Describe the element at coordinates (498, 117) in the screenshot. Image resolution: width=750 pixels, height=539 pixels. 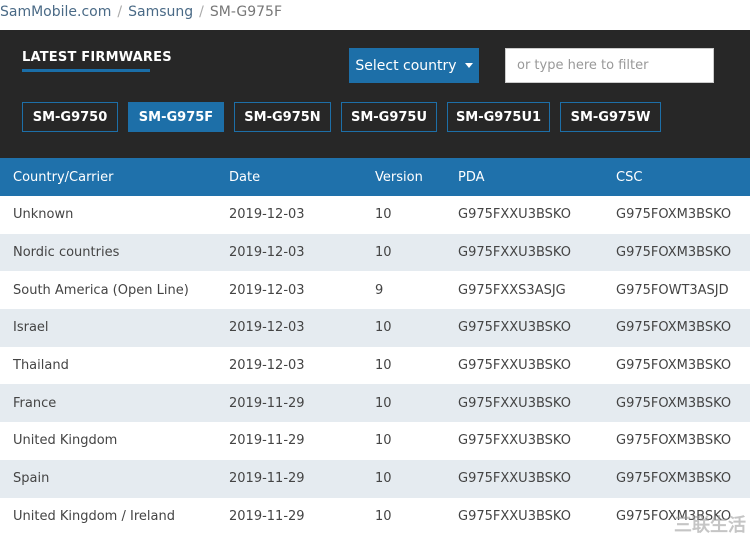
I see `model-button-sm-g975u1: SM-G975U1` at that location.